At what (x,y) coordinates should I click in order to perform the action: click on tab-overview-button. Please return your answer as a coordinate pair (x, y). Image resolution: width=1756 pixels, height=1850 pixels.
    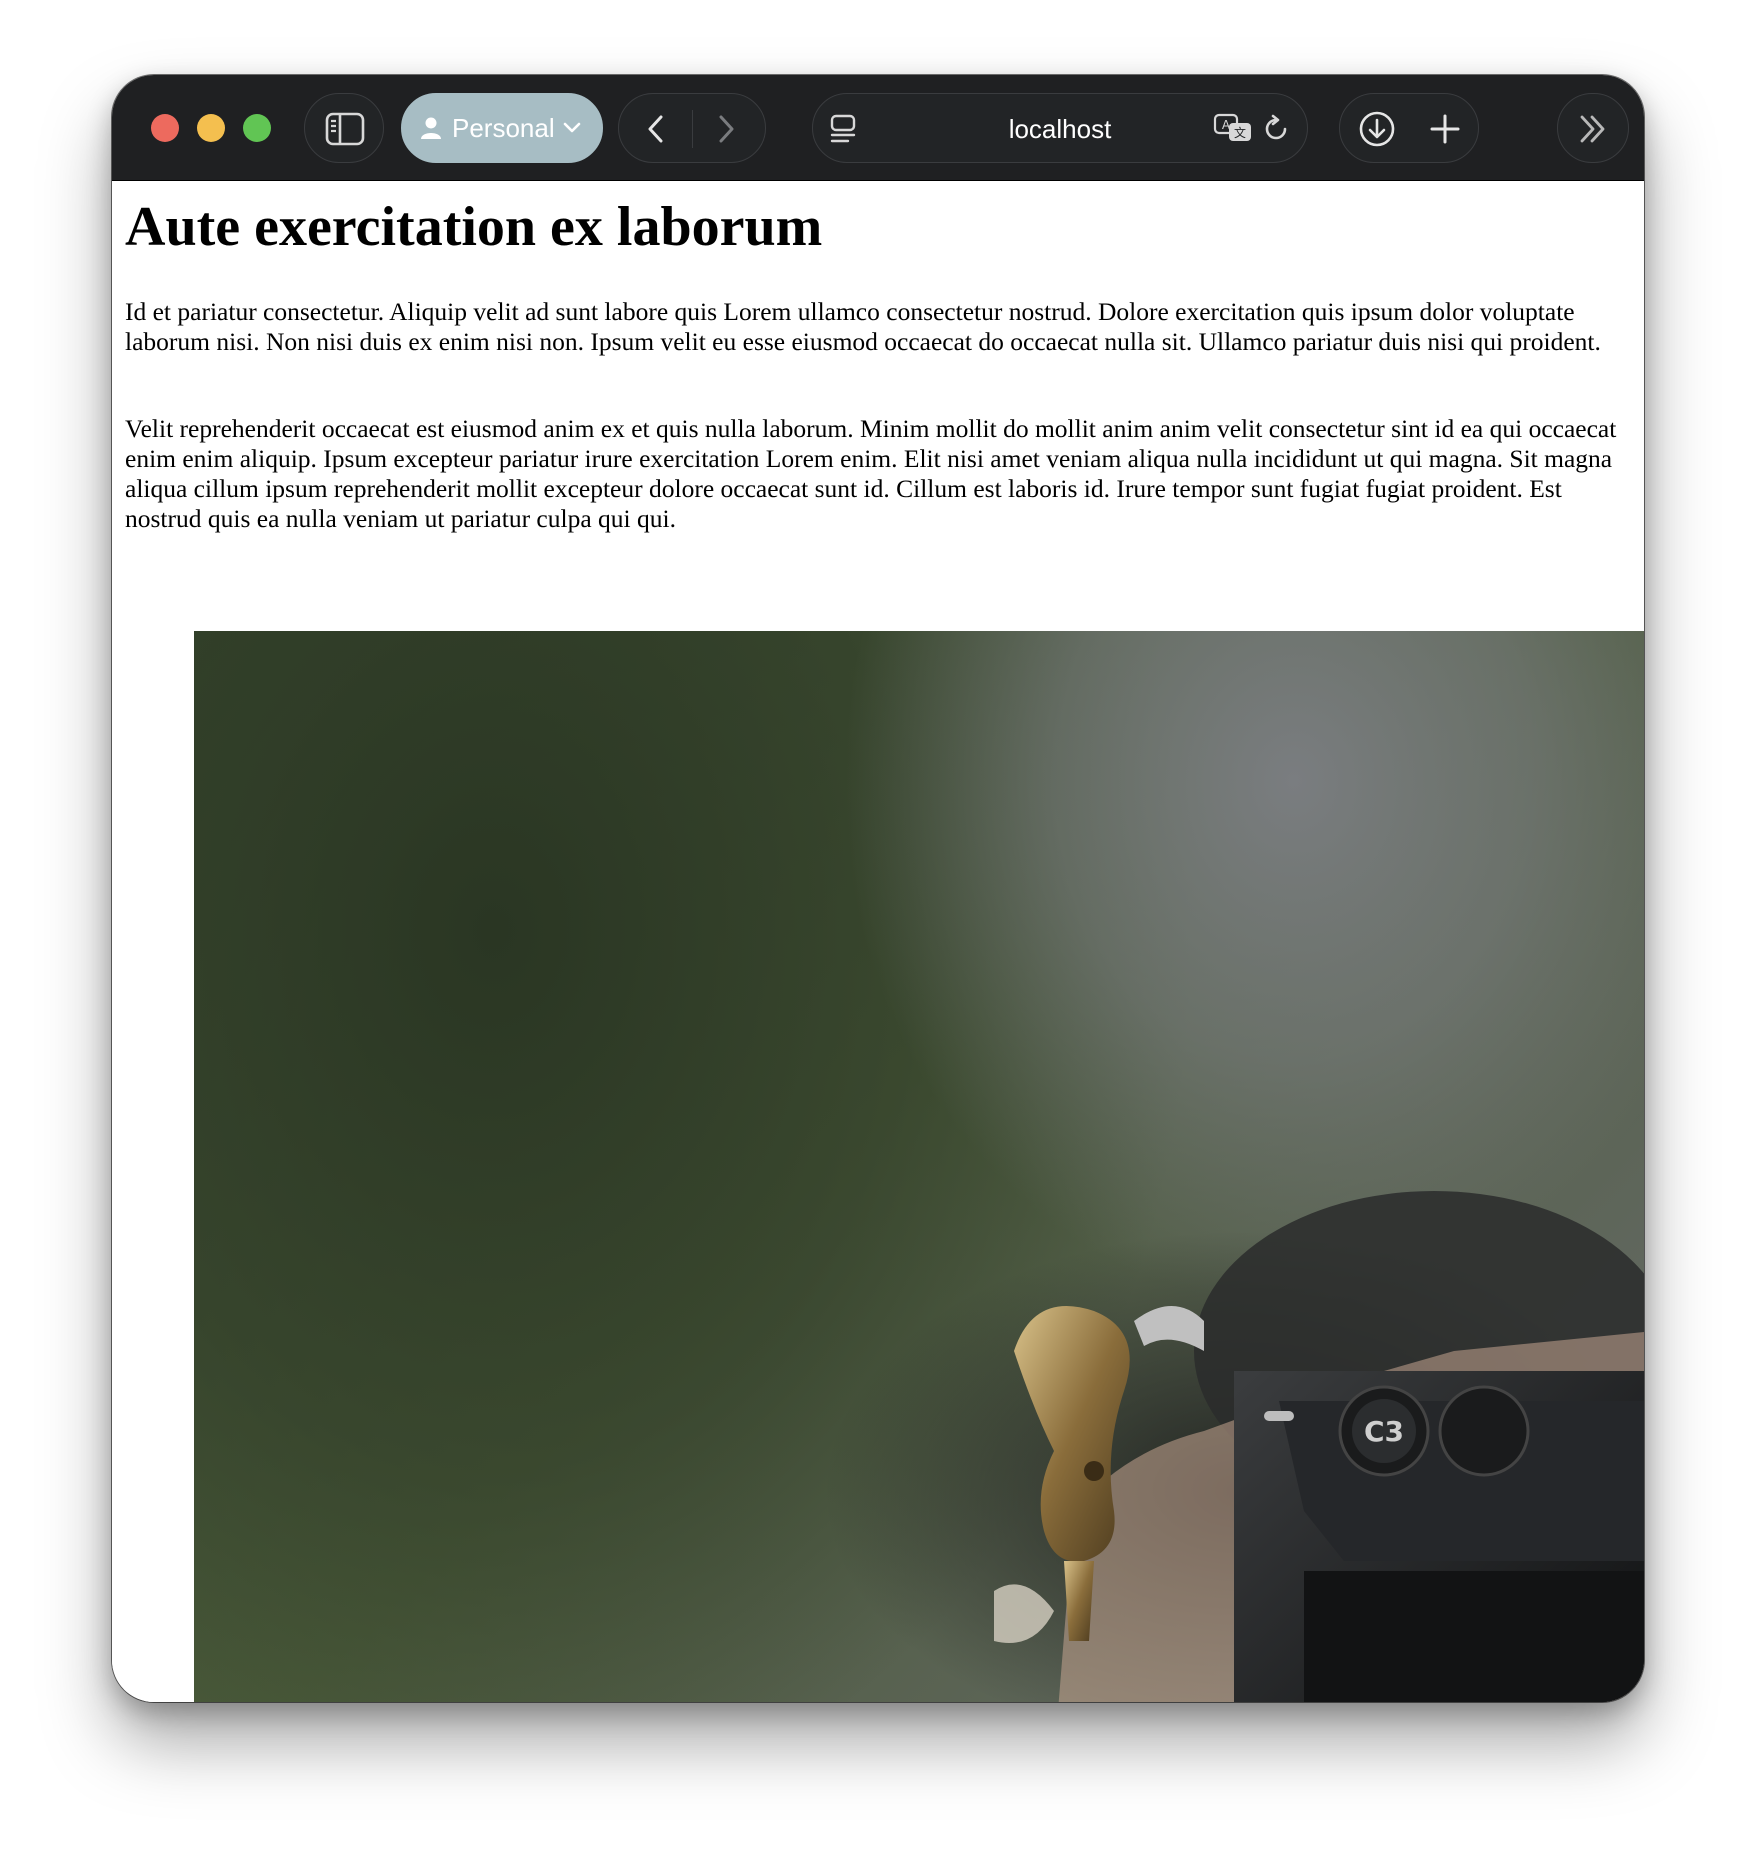
    Looking at the image, I should click on (1593, 128).